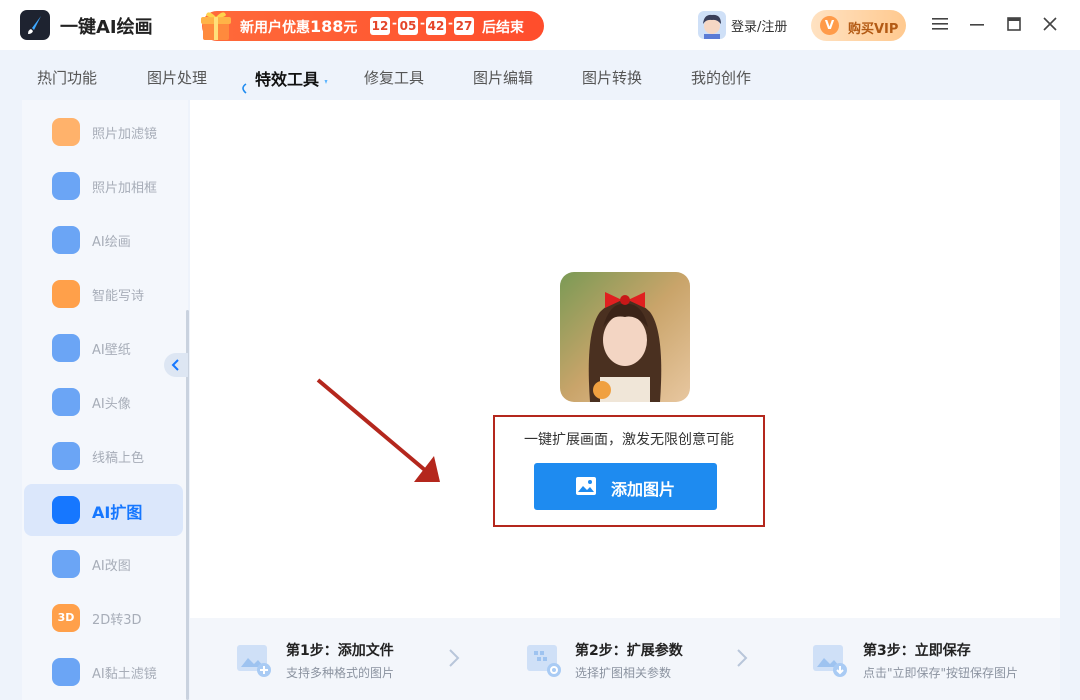 This screenshot has height=700, width=1080. I want to click on colorize-icon, so click(66, 456).